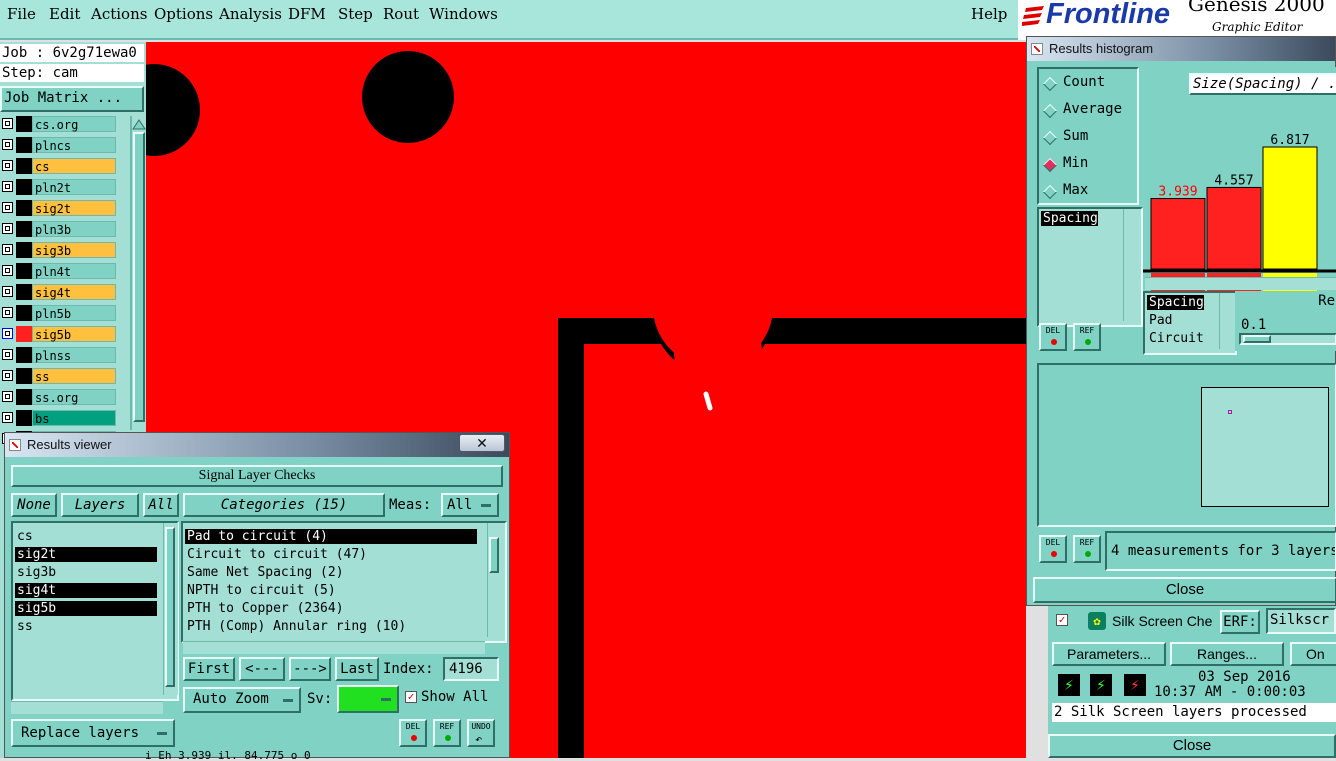  I want to click on none-button: None, so click(34, 505).